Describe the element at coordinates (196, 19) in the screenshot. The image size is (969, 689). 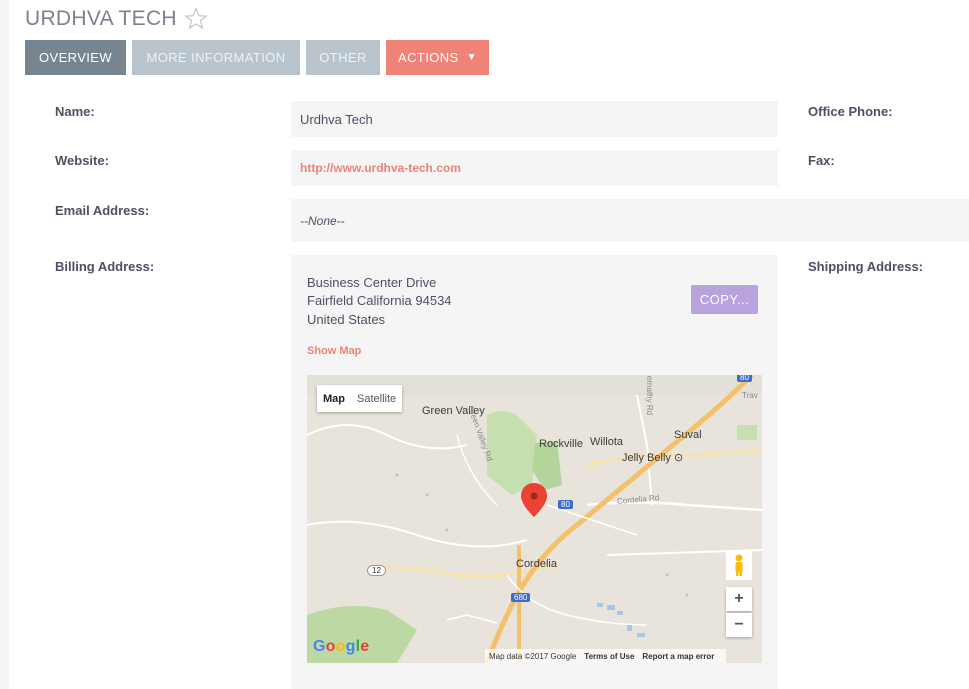
I see `favorite-star-icon` at that location.